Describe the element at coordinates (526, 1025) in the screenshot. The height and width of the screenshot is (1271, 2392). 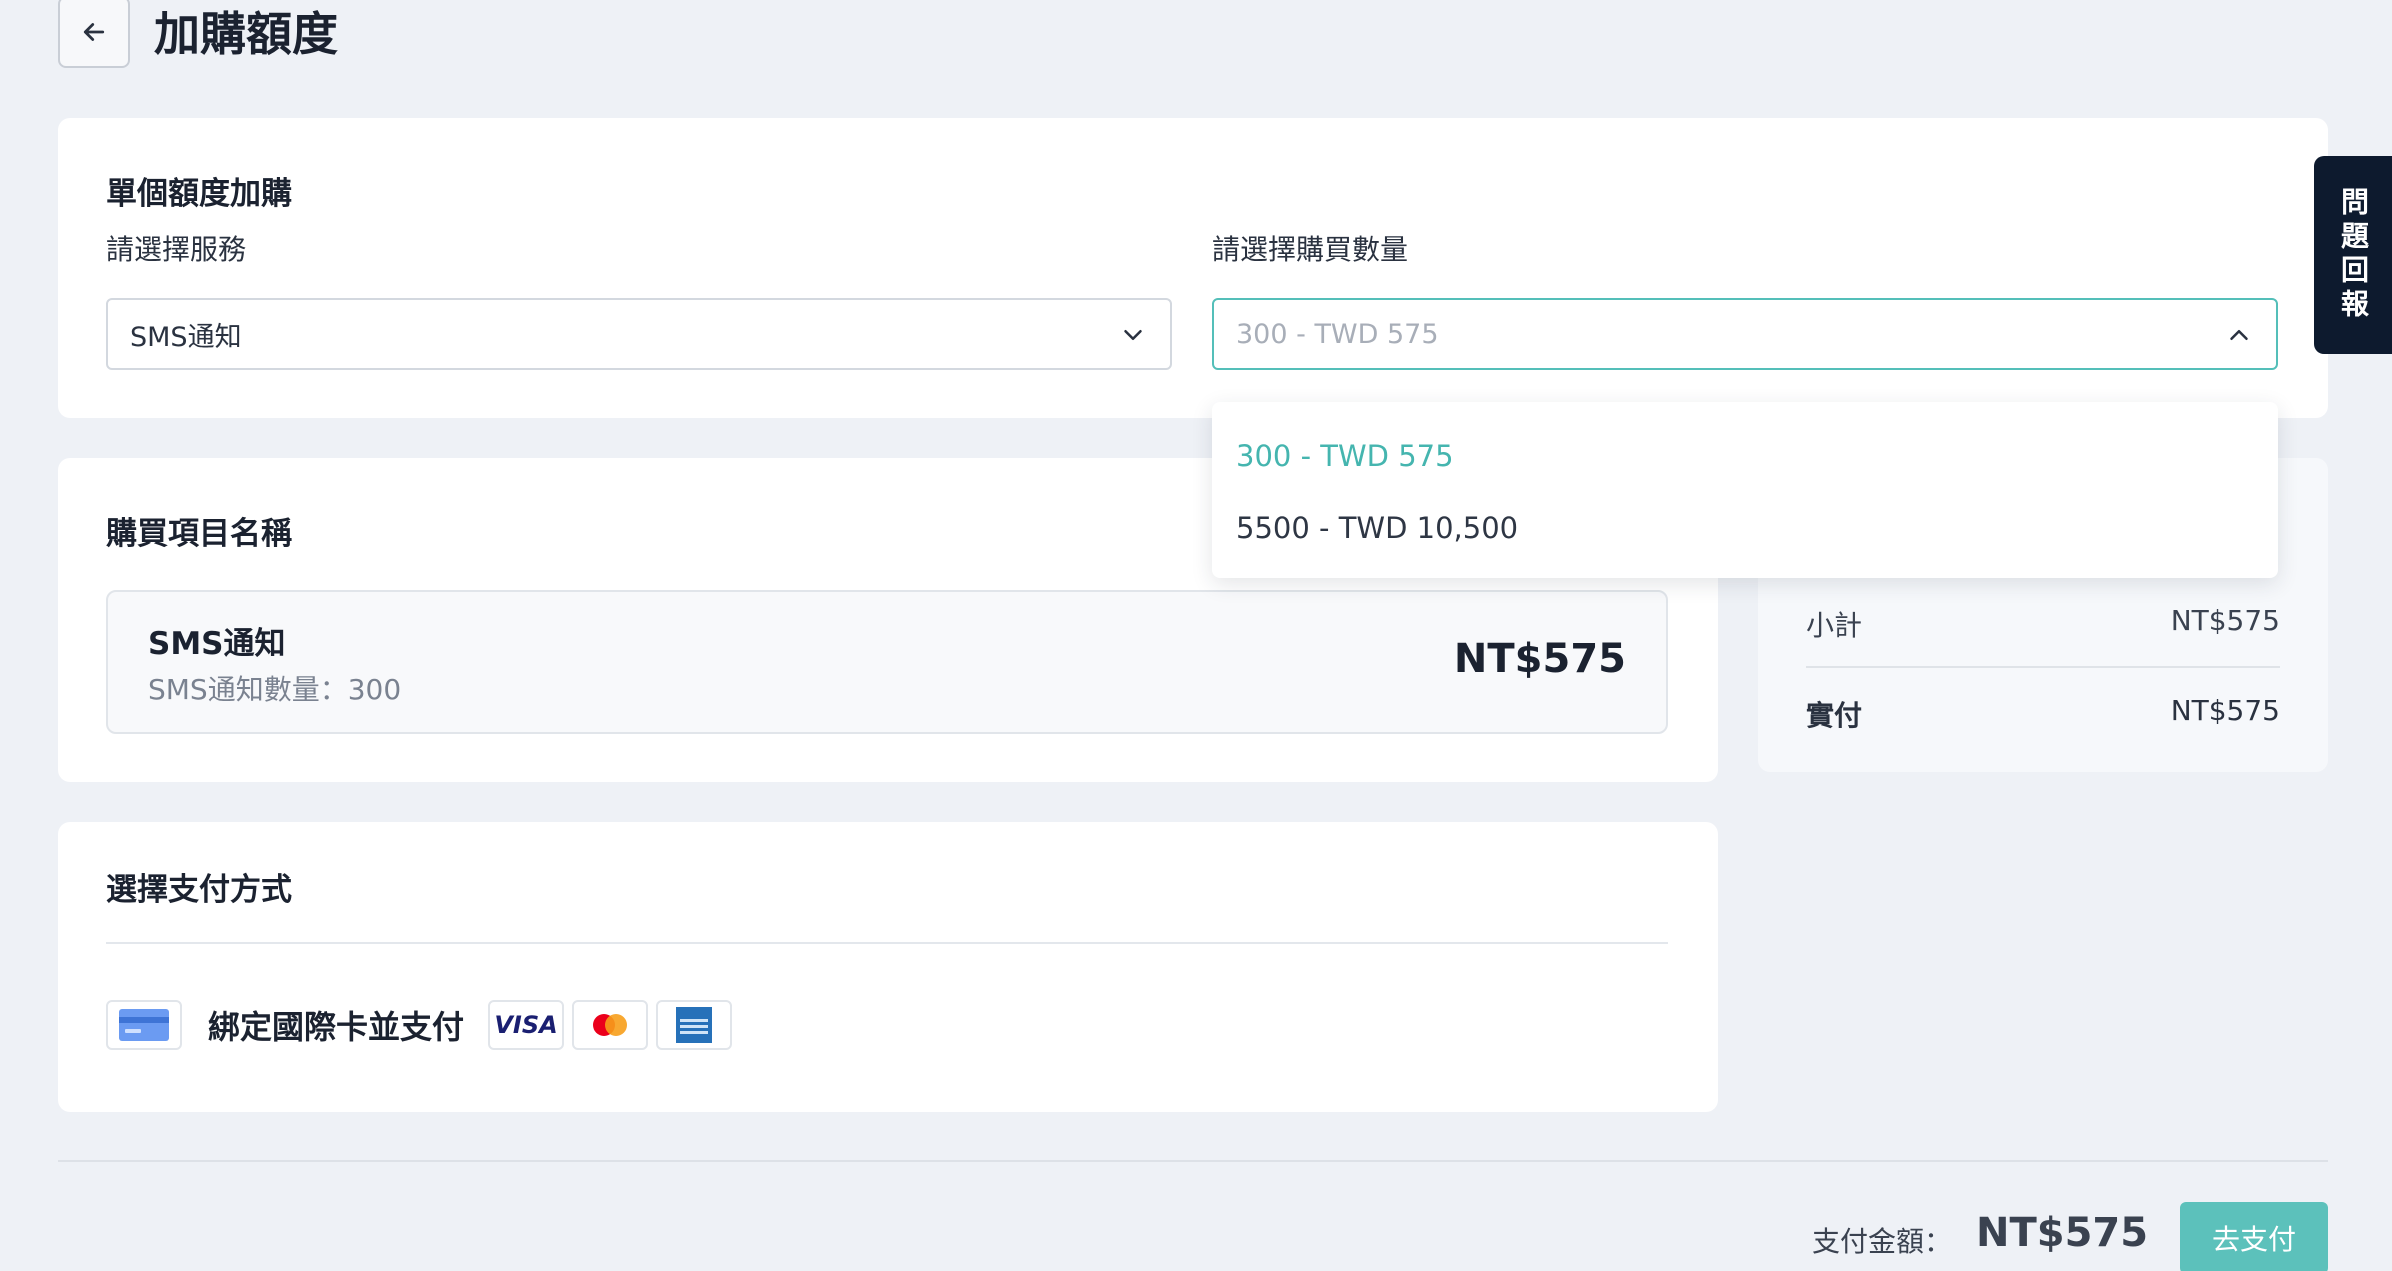
I see `visa-icon: VISA` at that location.